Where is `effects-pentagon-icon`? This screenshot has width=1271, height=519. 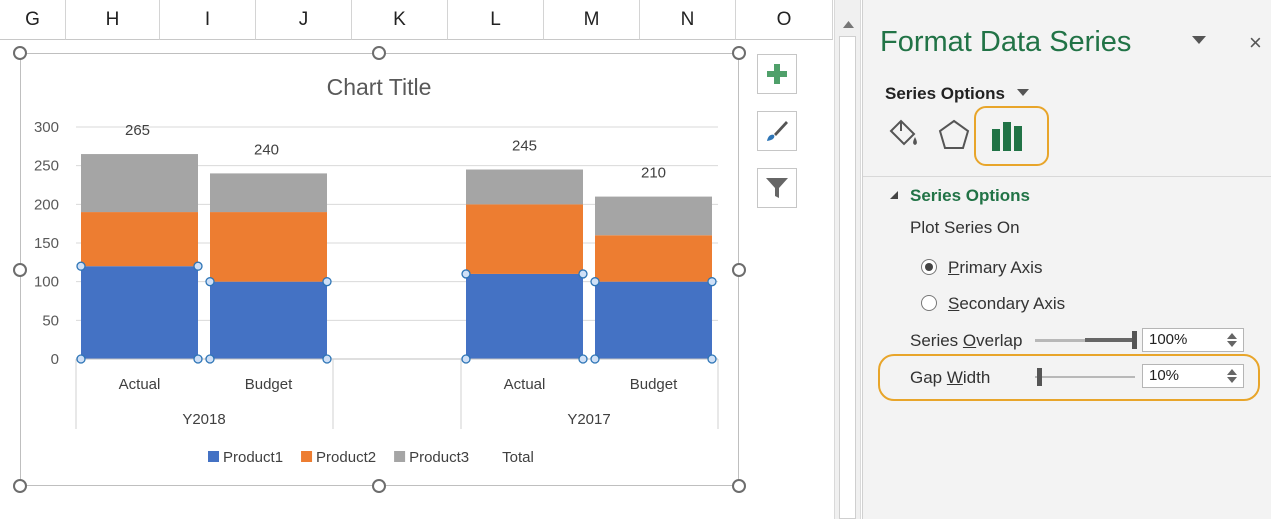
effects-pentagon-icon is located at coordinates (954, 135).